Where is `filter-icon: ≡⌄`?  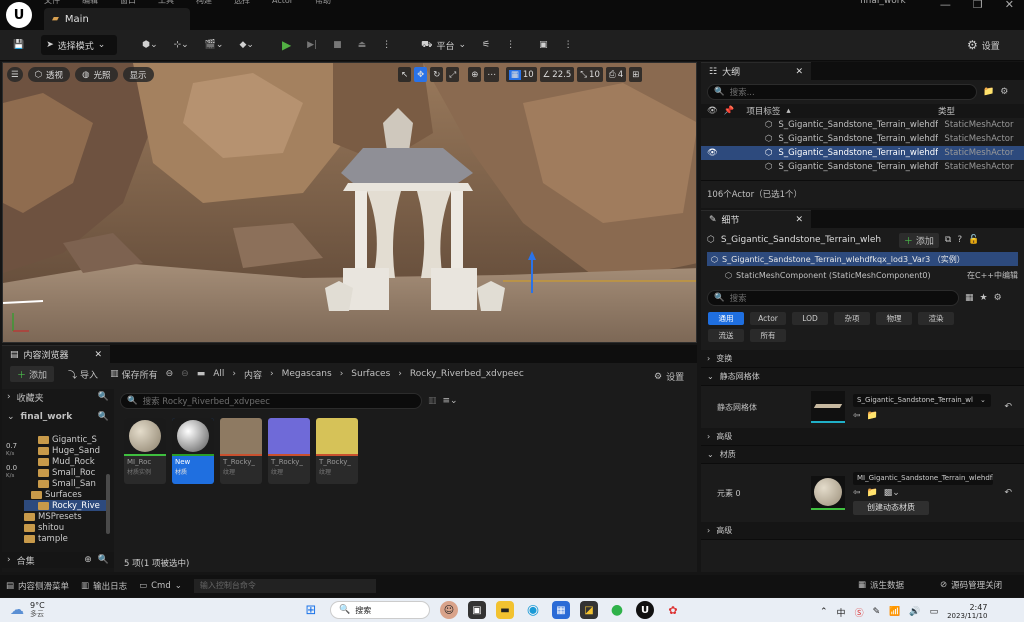
filter-icon: ≡⌄ is located at coordinates (450, 401).